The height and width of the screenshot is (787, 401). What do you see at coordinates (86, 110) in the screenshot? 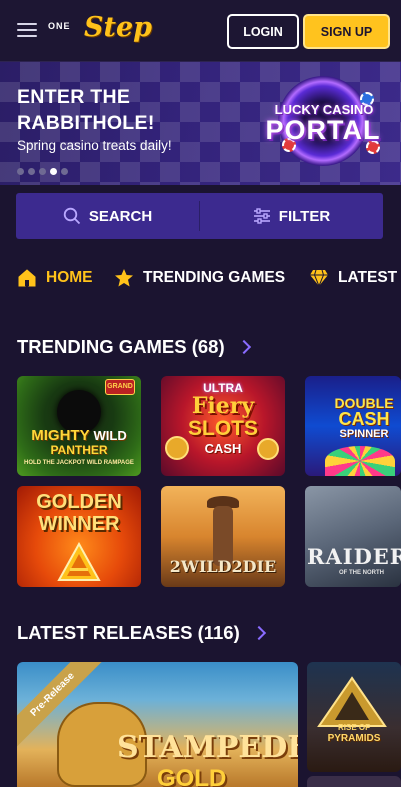
I see `banner-title: ENTER THE RABBITHOLE!` at bounding box center [86, 110].